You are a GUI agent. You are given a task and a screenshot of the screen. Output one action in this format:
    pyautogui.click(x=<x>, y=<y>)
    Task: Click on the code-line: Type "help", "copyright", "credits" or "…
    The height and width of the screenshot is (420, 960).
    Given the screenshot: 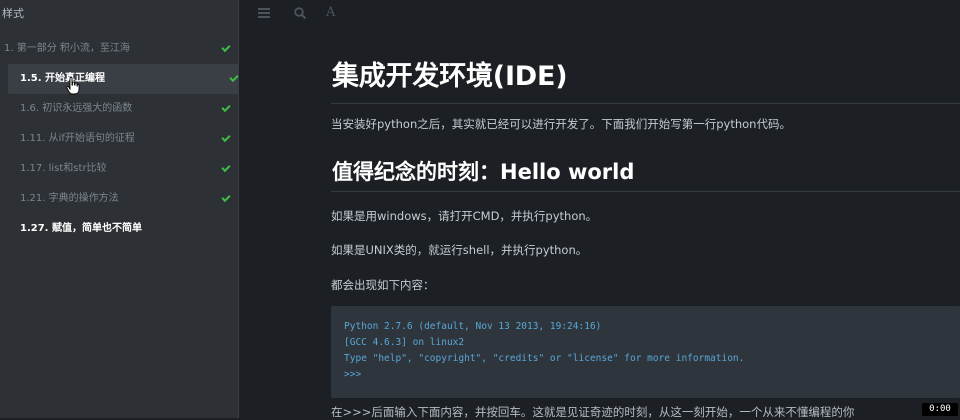 What is the action you would take?
    pyautogui.click(x=544, y=358)
    